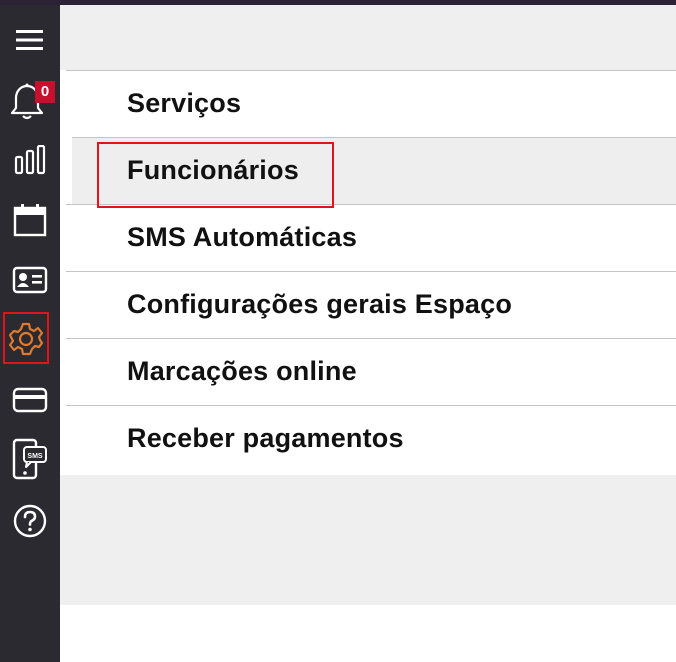 The image size is (676, 662). Describe the element at coordinates (320, 304) in the screenshot. I see `menu-item-label: Configurações gerais Espaço` at that location.